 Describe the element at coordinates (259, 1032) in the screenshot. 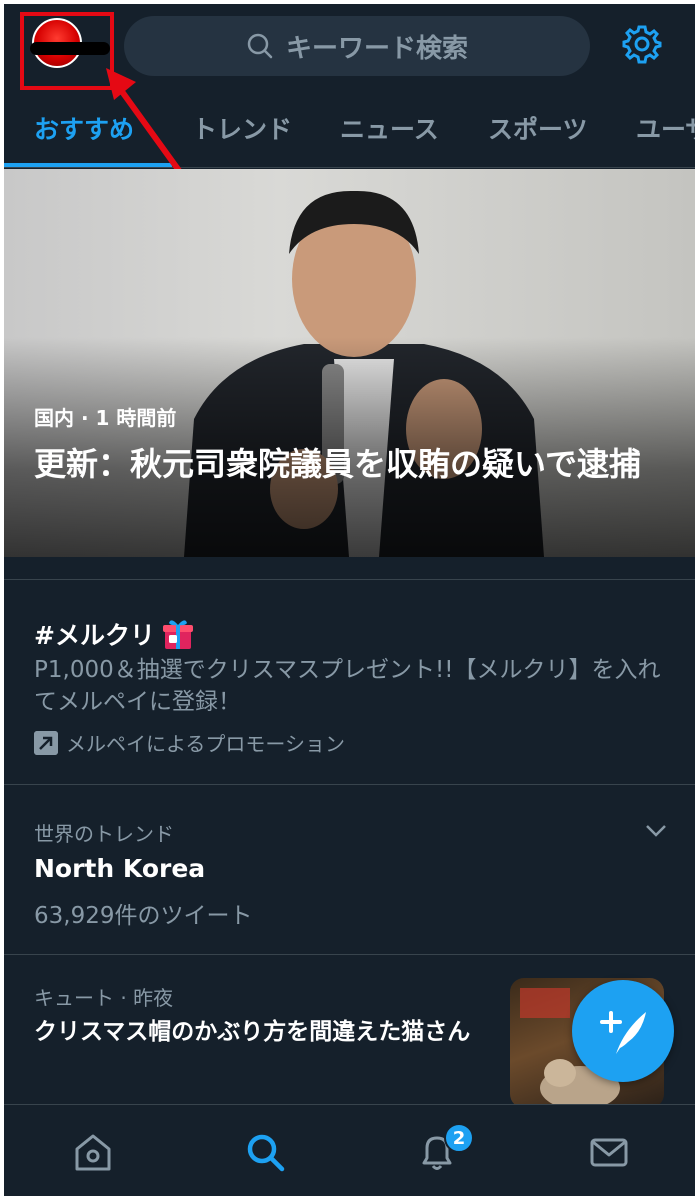

I see `story-title: クリスマス帽のかぶり方を間違えた猫さん` at that location.